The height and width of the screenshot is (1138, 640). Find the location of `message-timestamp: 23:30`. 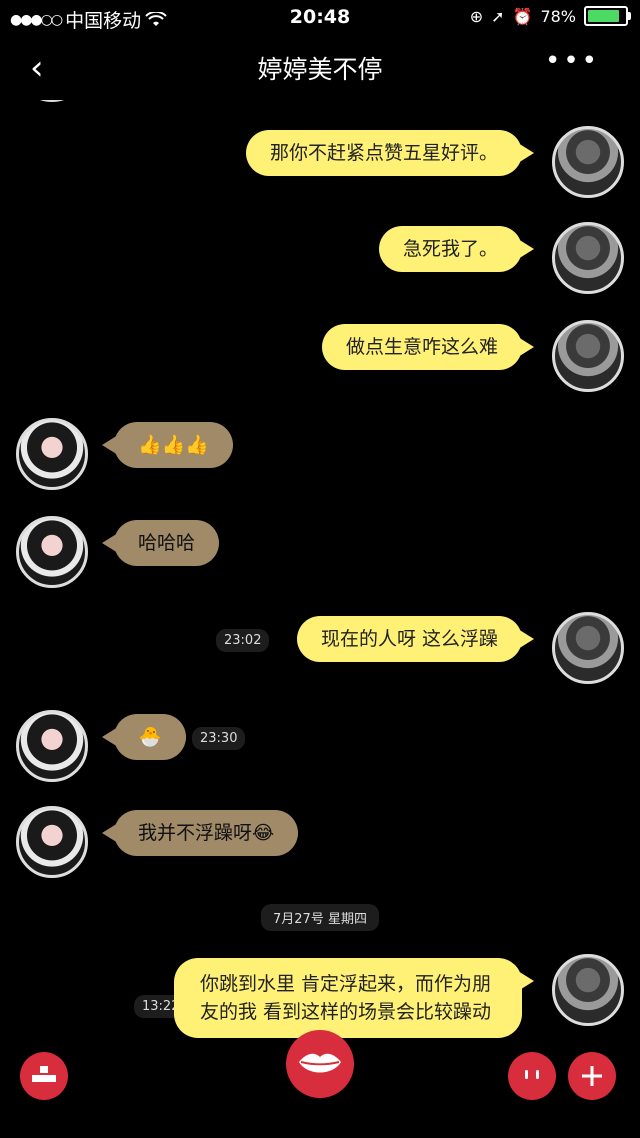

message-timestamp: 23:30 is located at coordinates (219, 738).